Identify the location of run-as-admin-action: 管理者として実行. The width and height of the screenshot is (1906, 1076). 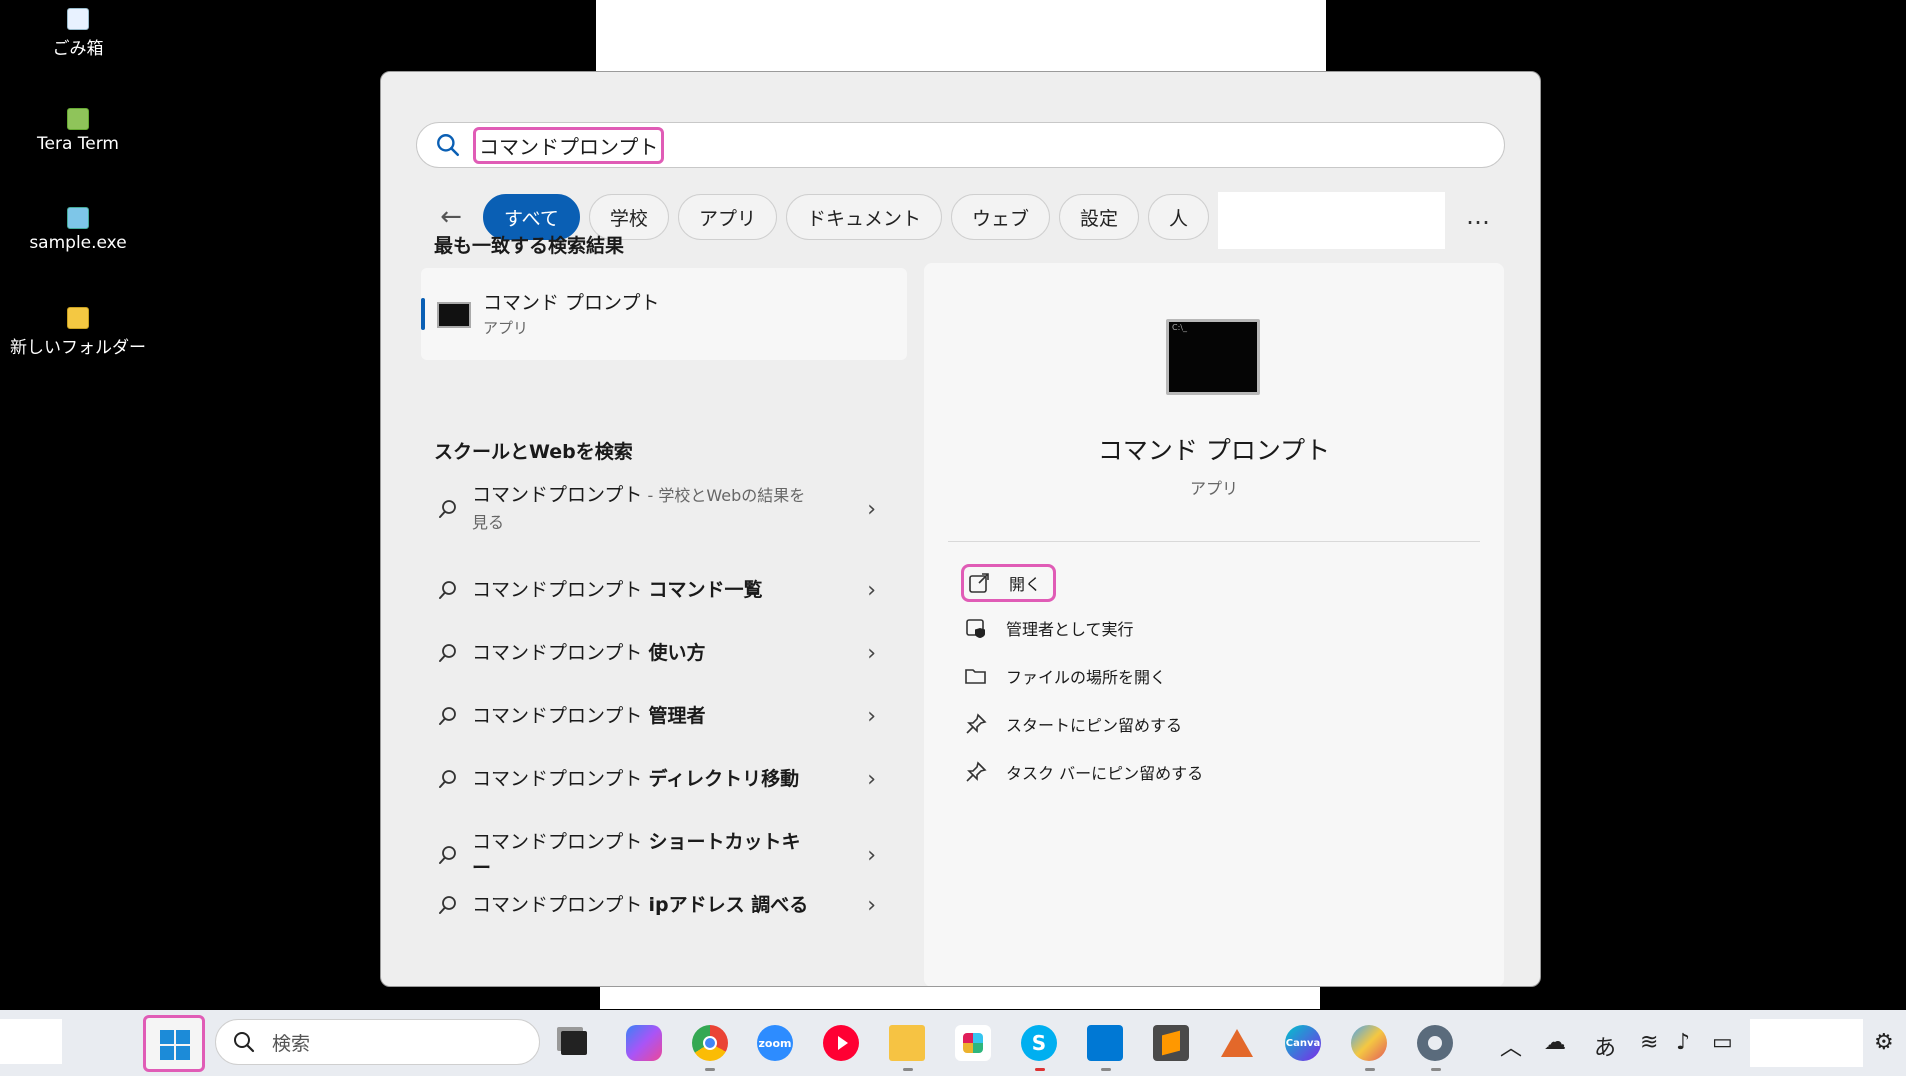
(1049, 628).